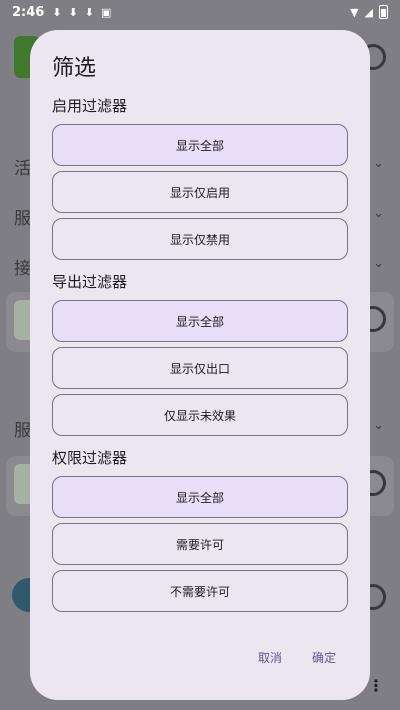 Image resolution: width=400 pixels, height=710 pixels. What do you see at coordinates (383, 12) in the screenshot?
I see `battery-icon` at bounding box center [383, 12].